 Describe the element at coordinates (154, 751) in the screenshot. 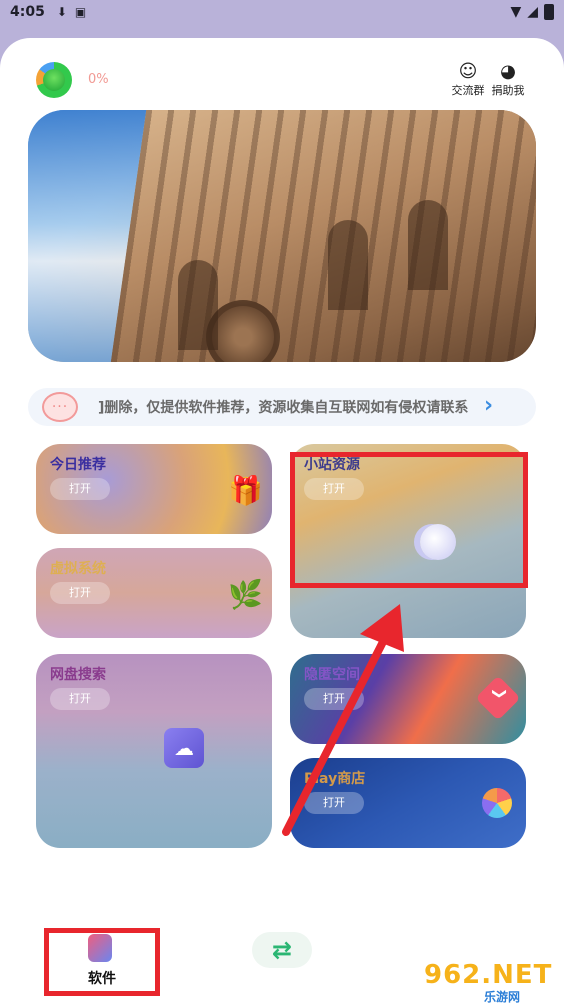

I see `card-netdisk-search: 网盘搜索 打开 ☁` at that location.